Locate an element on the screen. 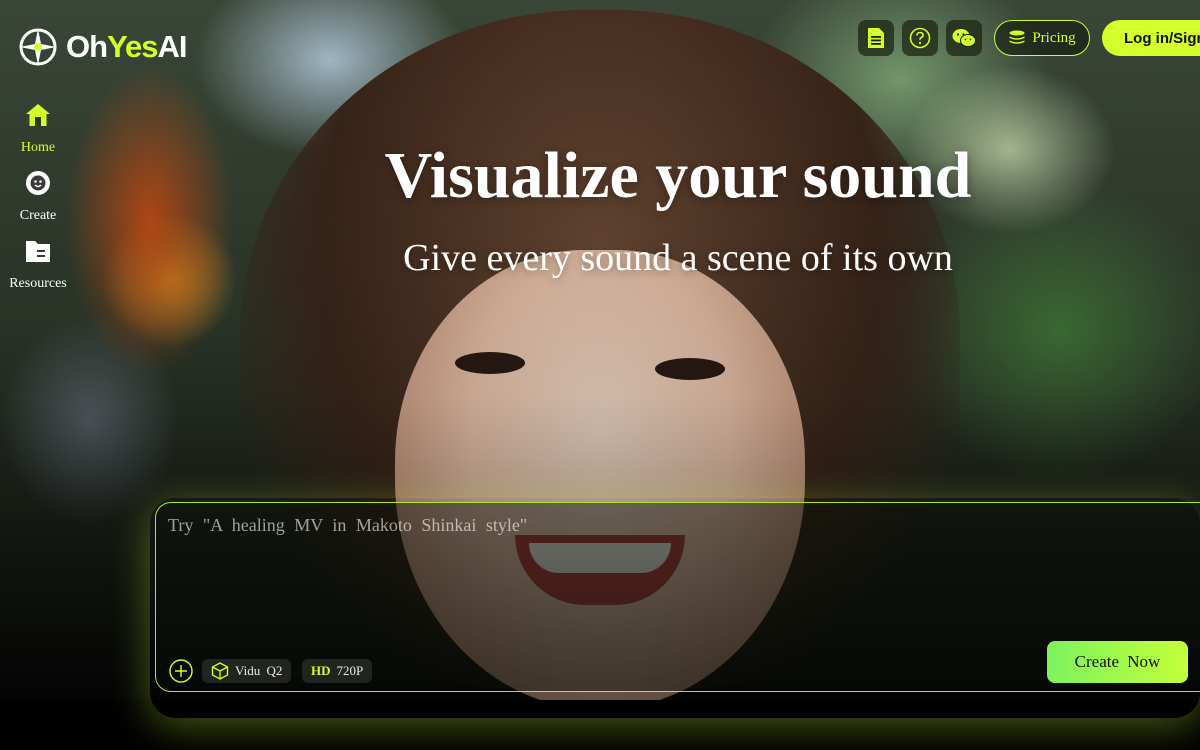 The image size is (1200, 750). page-bottom is located at coordinates (600, 725).